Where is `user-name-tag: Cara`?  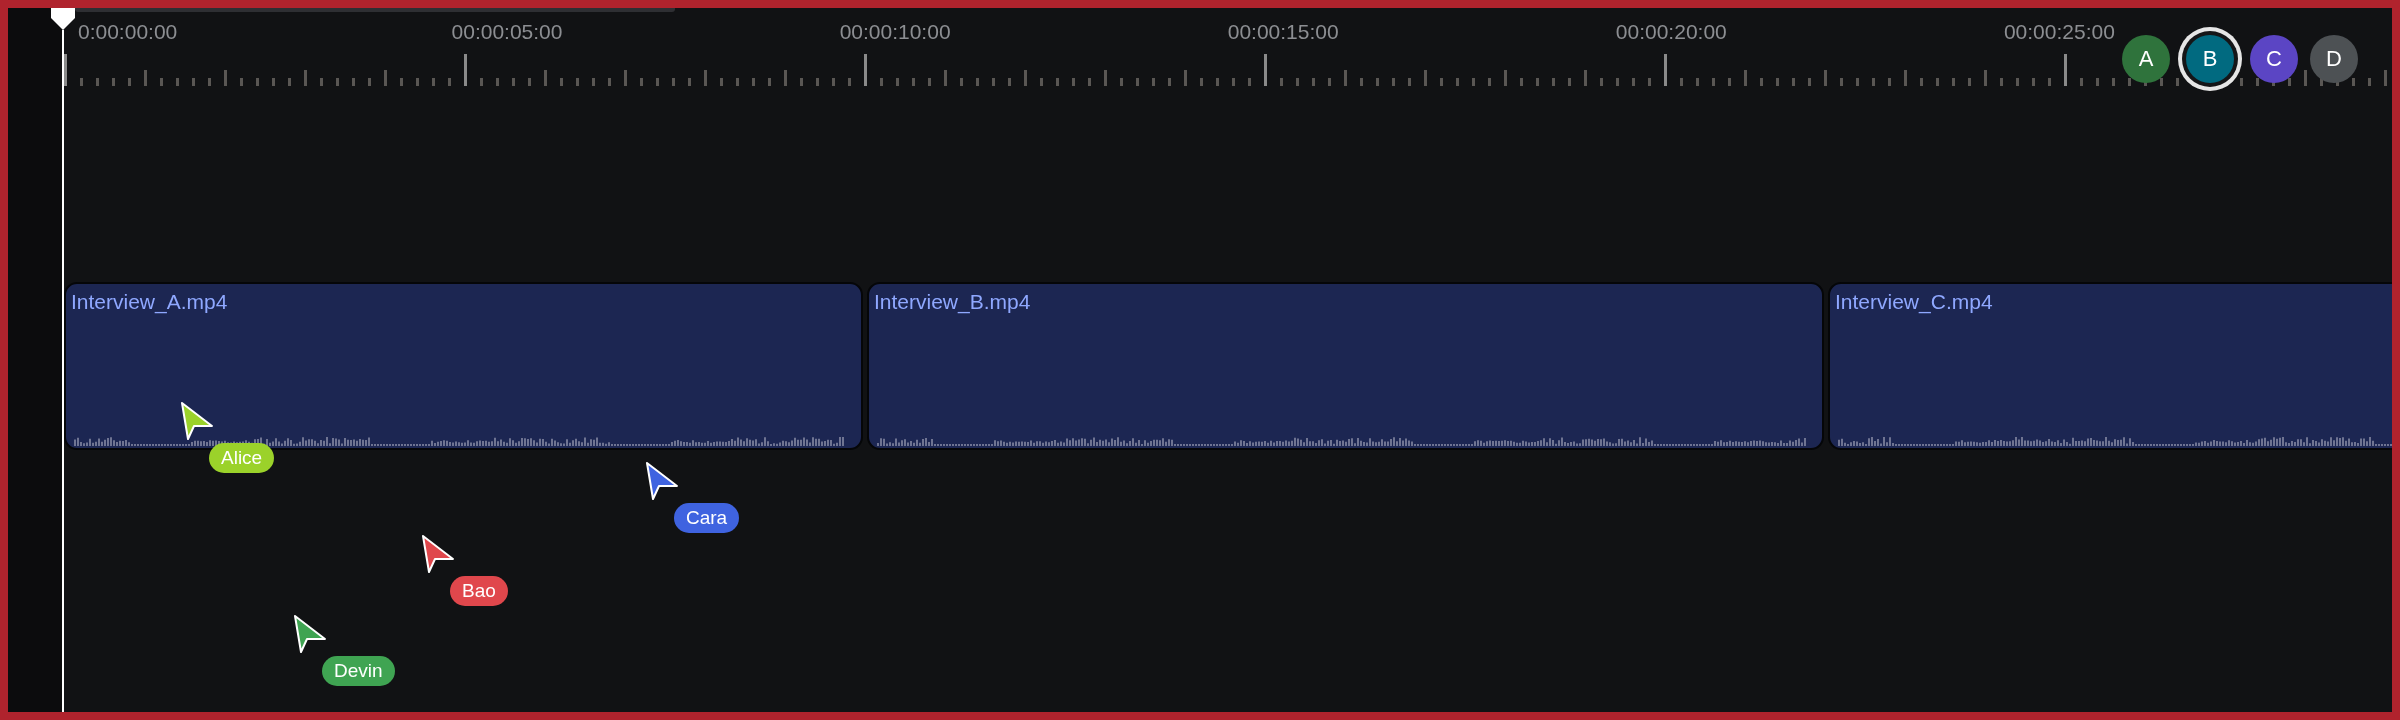
user-name-tag: Cara is located at coordinates (707, 518).